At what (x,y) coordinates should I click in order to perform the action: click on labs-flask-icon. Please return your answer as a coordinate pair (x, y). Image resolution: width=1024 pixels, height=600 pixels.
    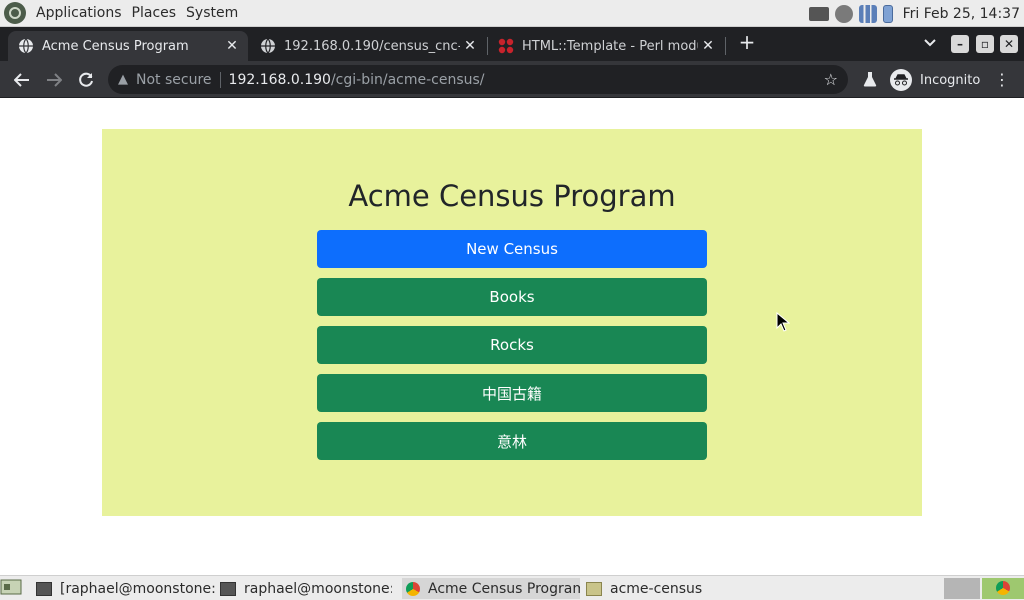
    Looking at the image, I should click on (870, 79).